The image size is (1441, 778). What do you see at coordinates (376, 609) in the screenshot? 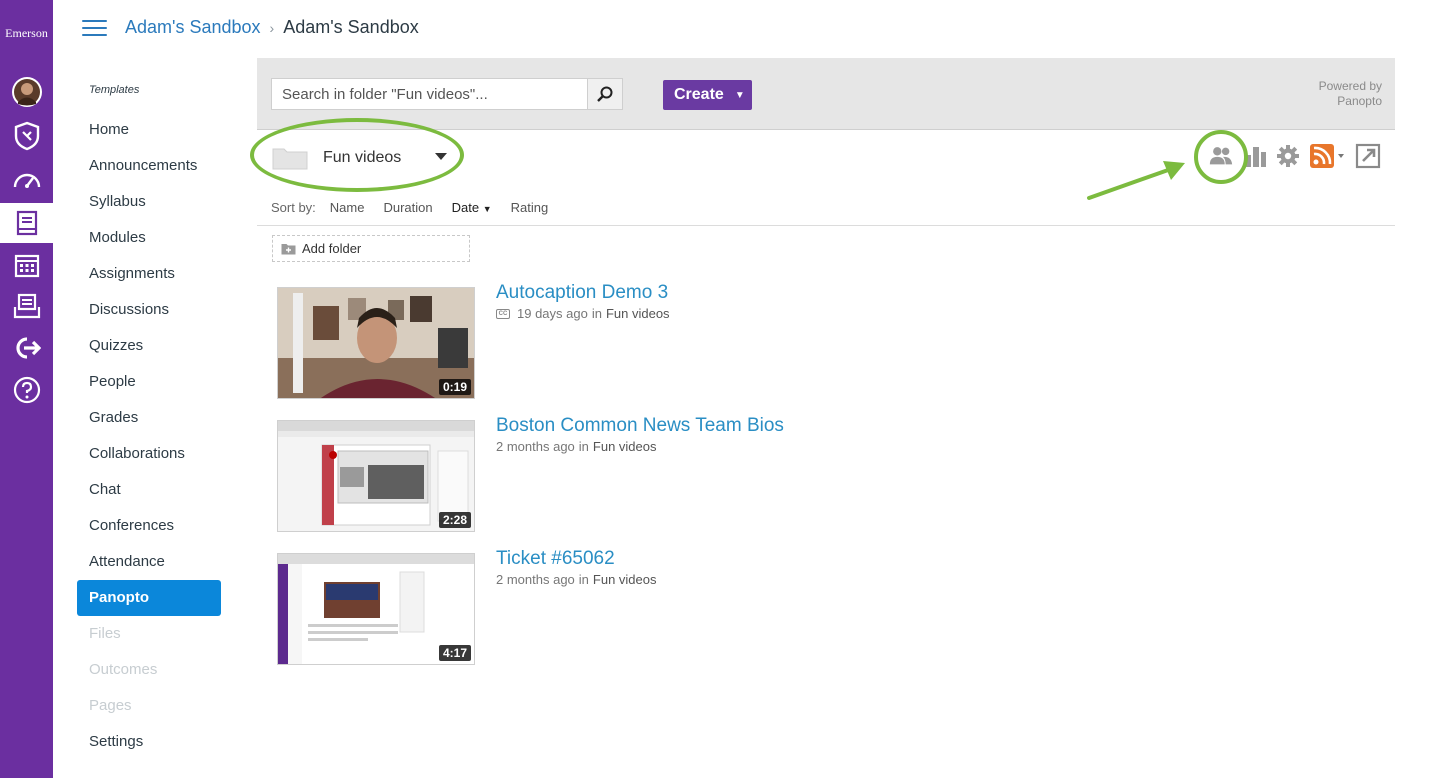
I see `session-thumbnail: 4:17` at bounding box center [376, 609].